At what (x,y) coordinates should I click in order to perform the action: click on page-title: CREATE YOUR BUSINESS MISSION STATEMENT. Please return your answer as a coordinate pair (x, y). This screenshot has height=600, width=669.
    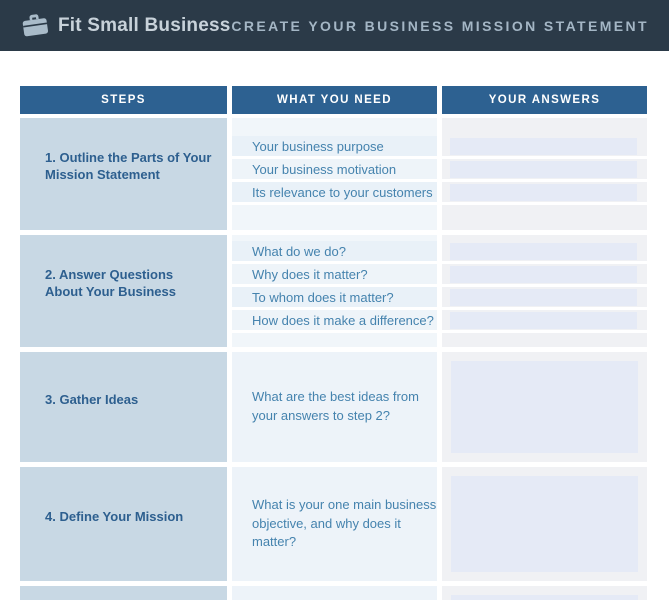
    Looking at the image, I should click on (440, 25).